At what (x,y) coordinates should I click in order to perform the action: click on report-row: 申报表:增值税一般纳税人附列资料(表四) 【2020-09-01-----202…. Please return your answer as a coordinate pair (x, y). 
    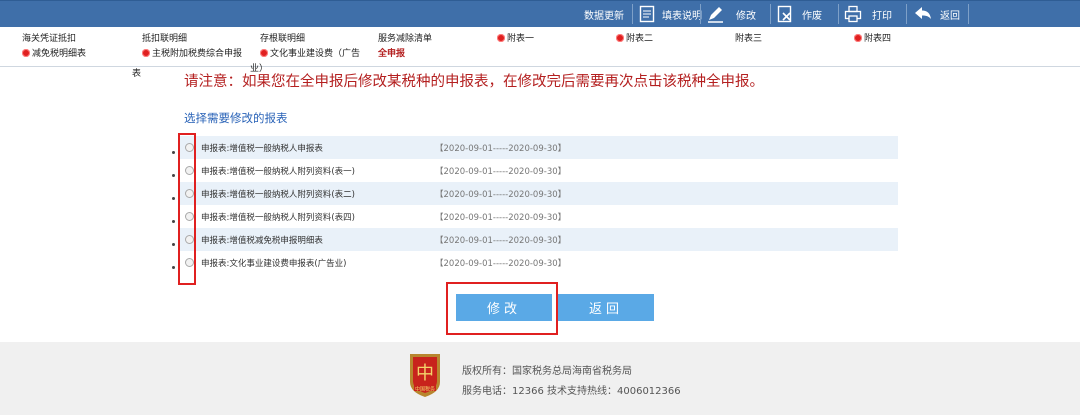
    Looking at the image, I should click on (539, 216).